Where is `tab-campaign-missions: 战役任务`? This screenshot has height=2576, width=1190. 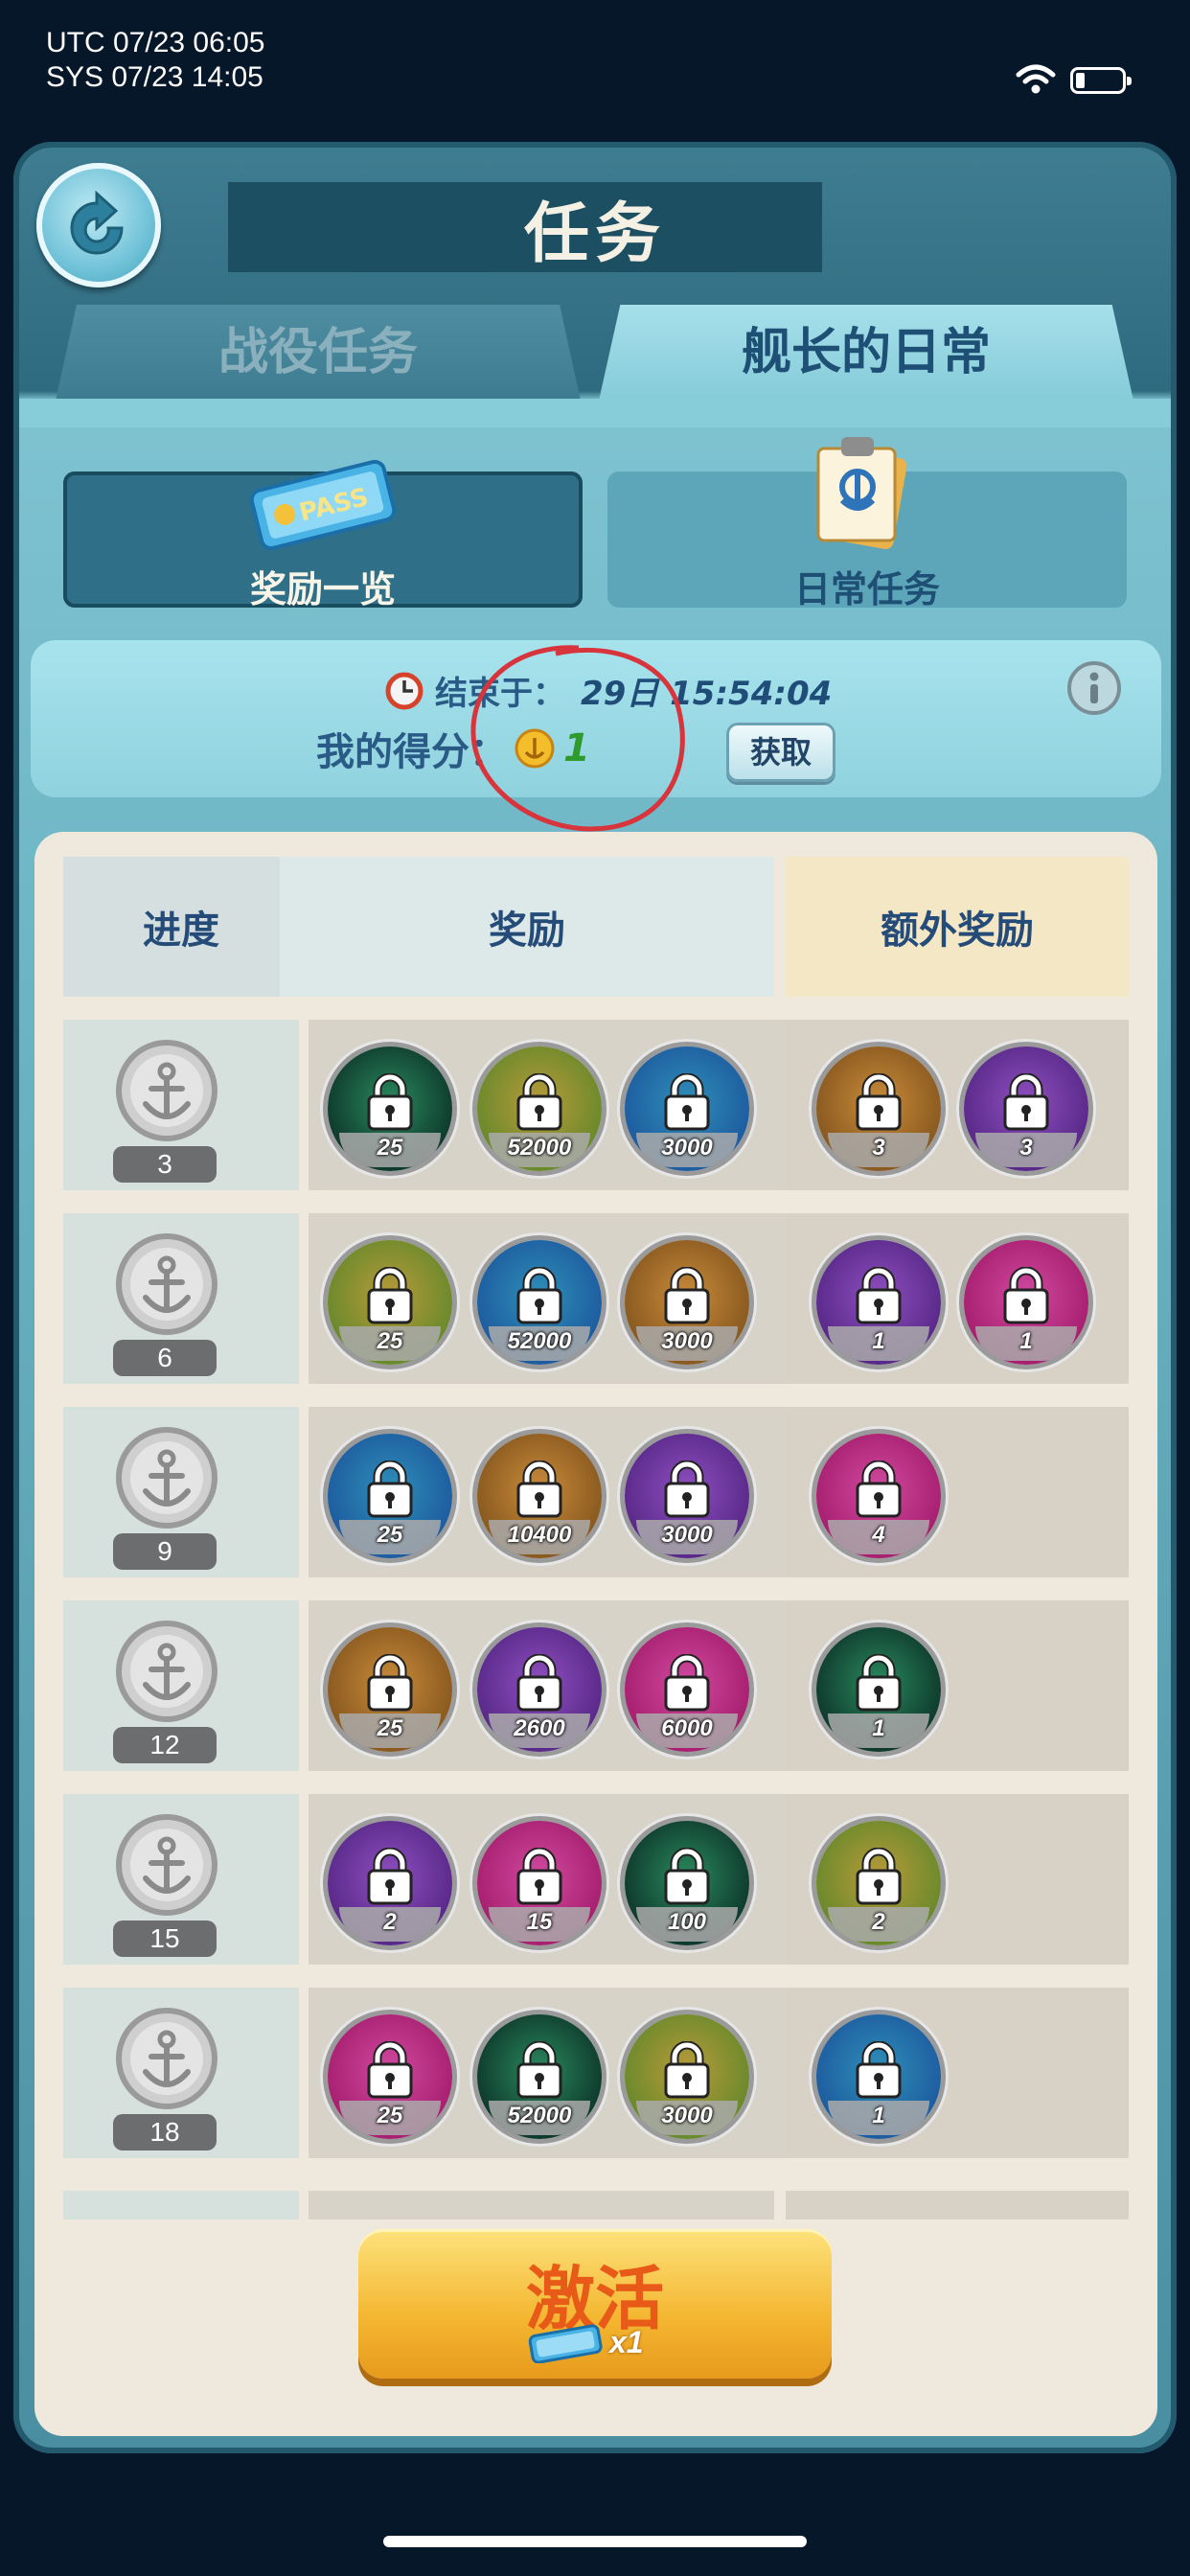 tab-campaign-missions: 战役任务 is located at coordinates (319, 353).